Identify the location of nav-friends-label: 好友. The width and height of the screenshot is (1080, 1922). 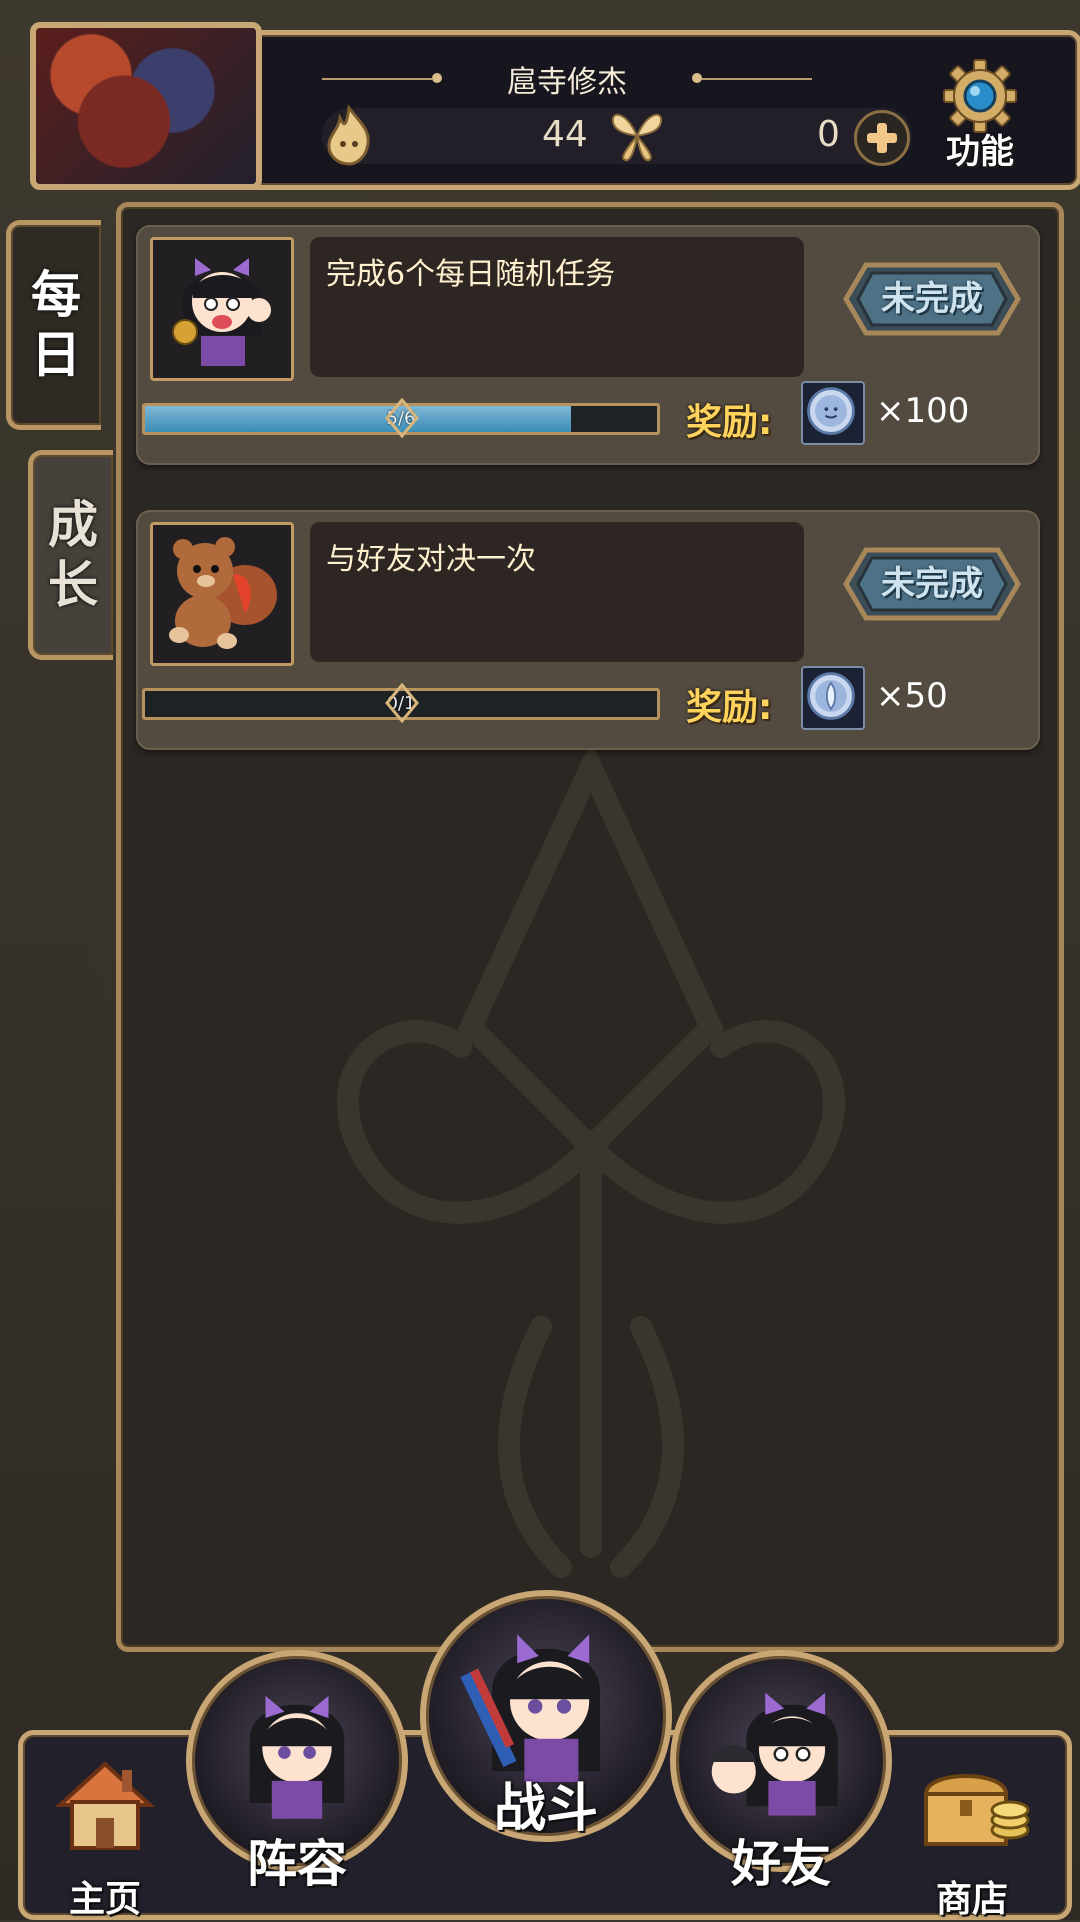
(781, 1864).